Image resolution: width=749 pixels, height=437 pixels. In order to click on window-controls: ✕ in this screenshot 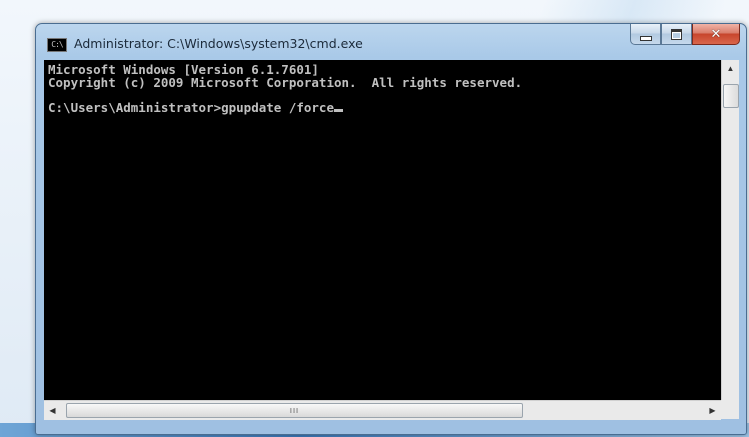, I will do `click(685, 34)`.